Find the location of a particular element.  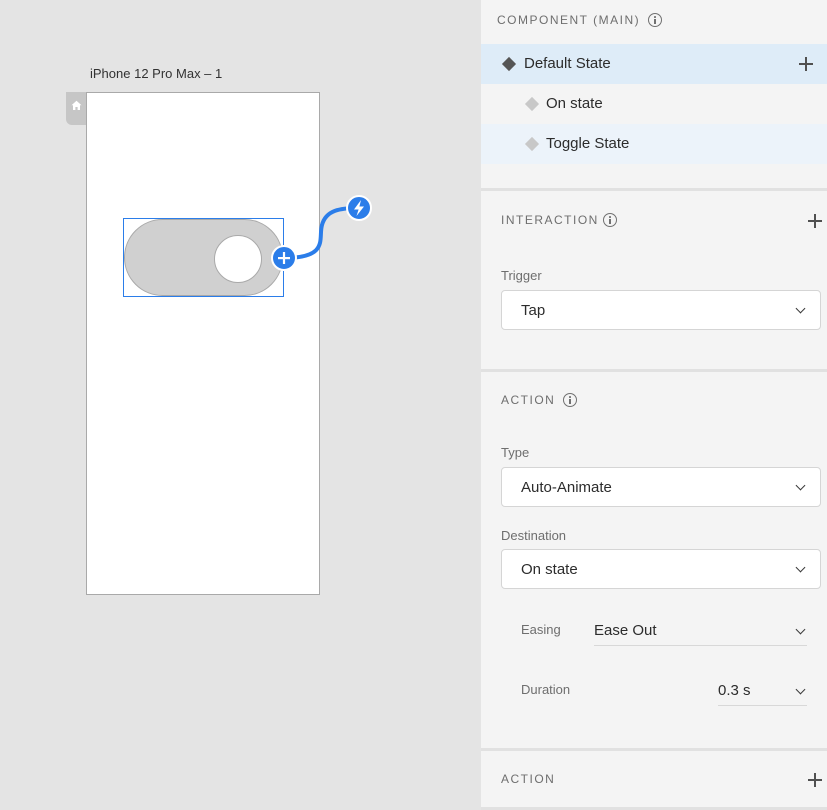

interaction-trigger-icon is located at coordinates (359, 208).